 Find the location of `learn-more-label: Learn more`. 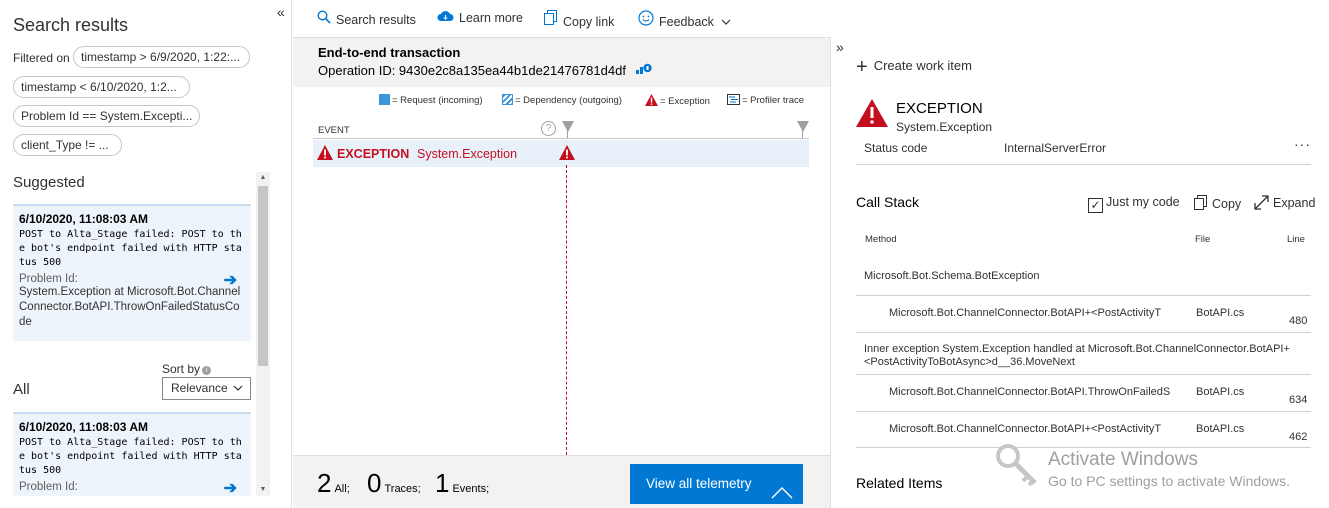

learn-more-label: Learn more is located at coordinates (491, 18).